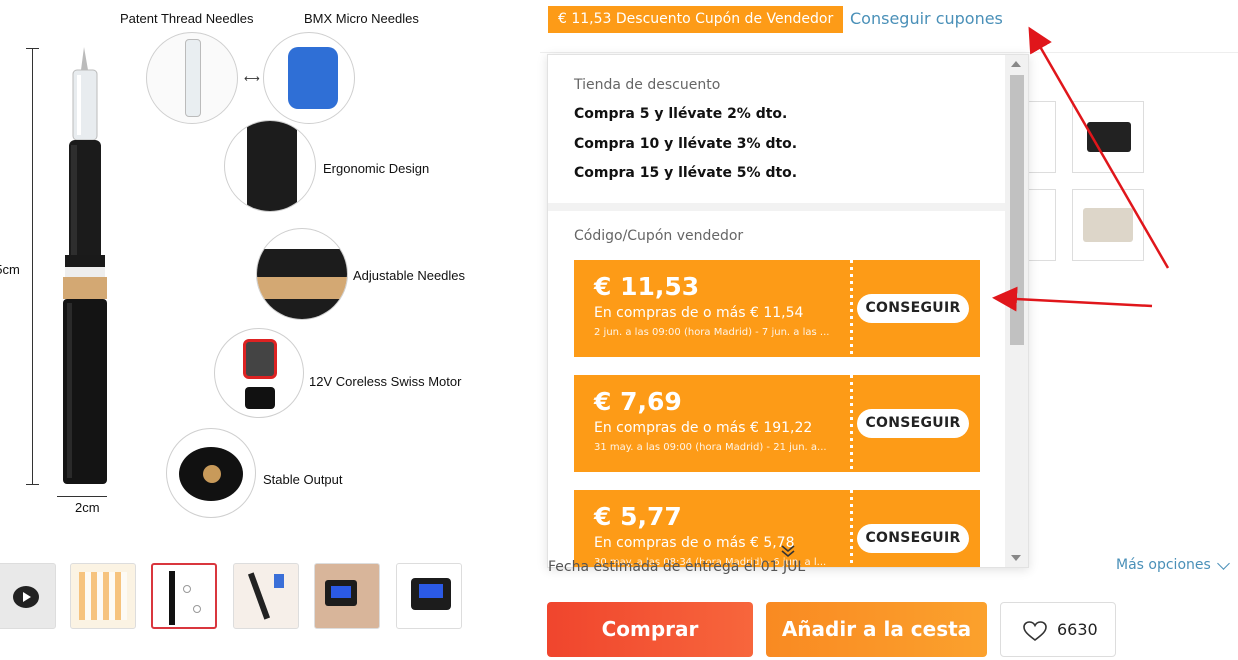 This screenshot has width=1238, height=660. Describe the element at coordinates (85, 265) in the screenshot. I see `tattoo-pen-illustration` at that location.